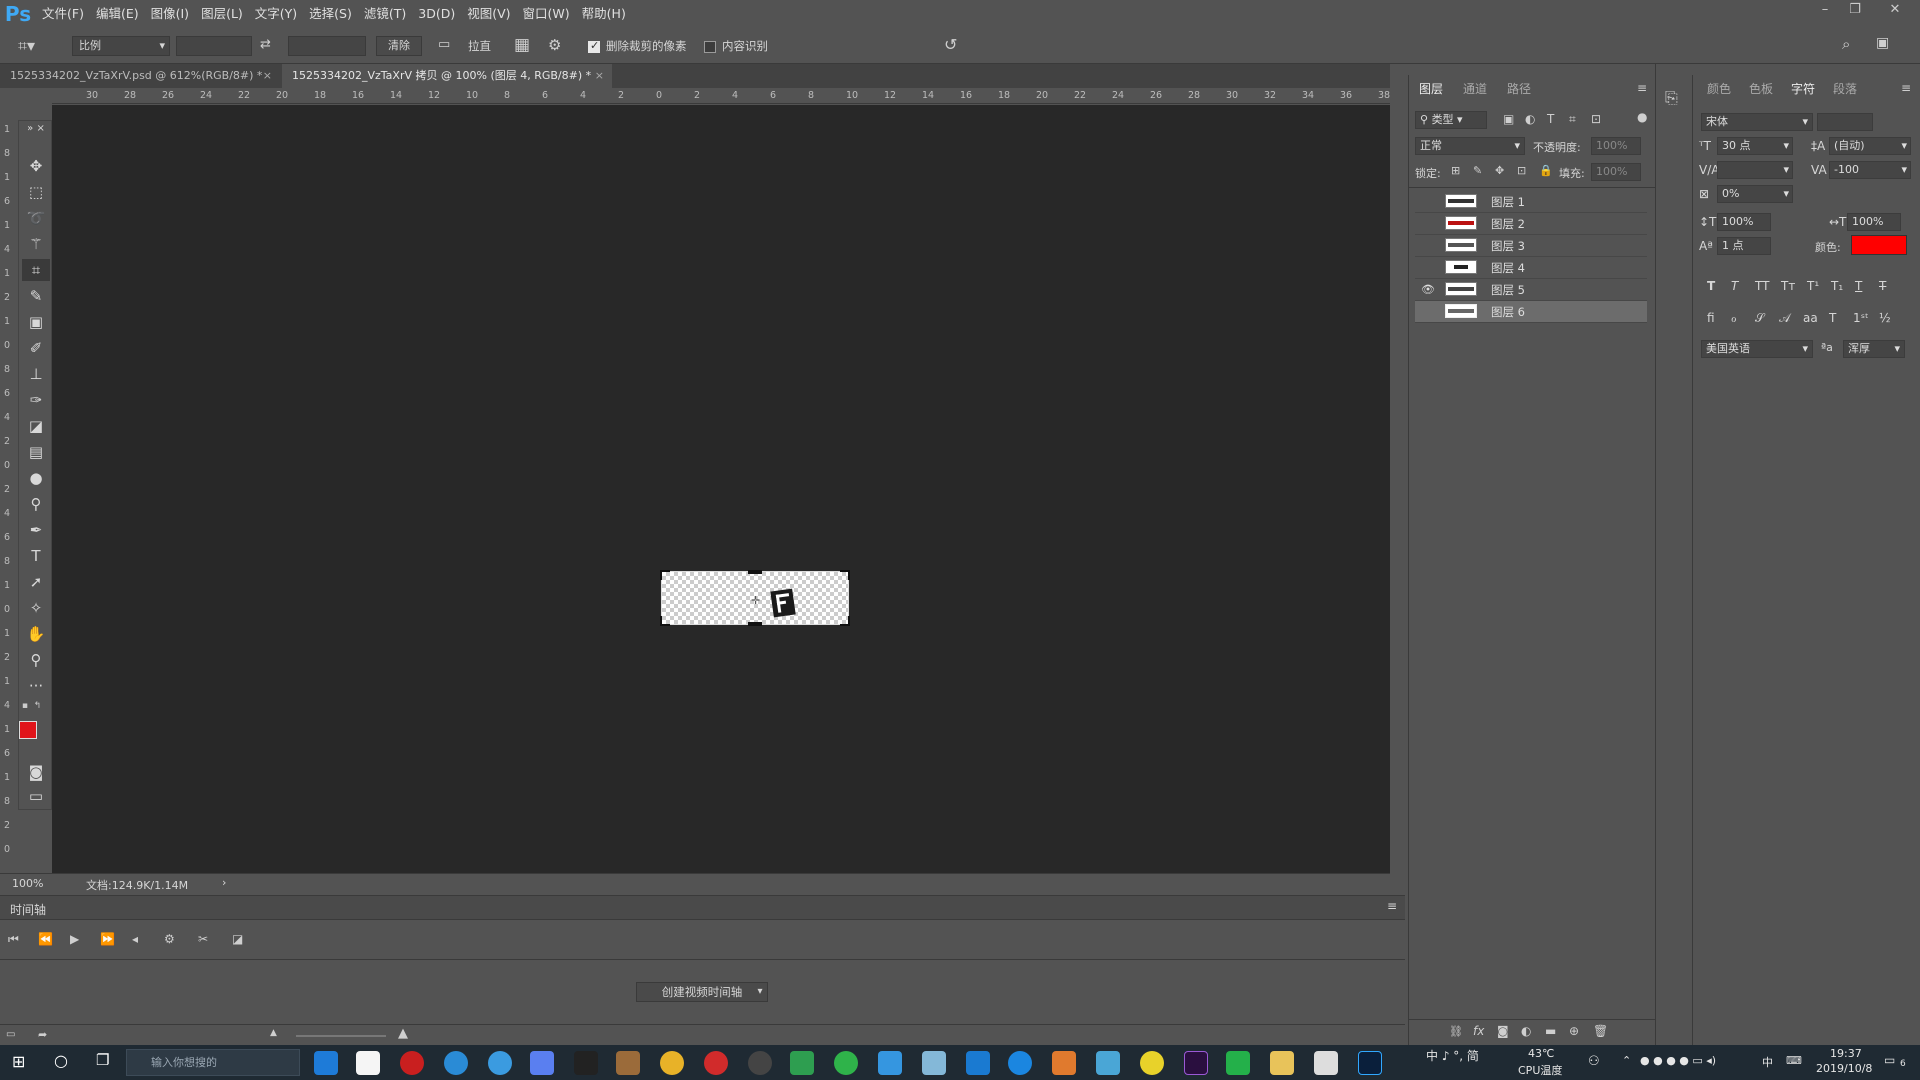  What do you see at coordinates (36, 660) in the screenshot?
I see `zoom-tool-icon: ⚲` at bounding box center [36, 660].